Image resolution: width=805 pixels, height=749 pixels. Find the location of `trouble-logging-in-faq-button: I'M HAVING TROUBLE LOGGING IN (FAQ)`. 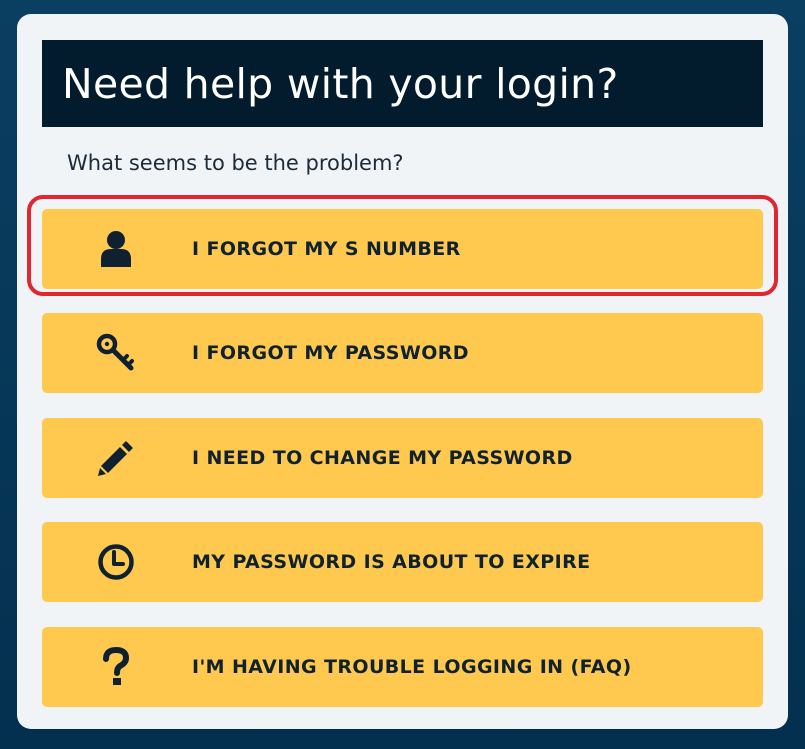

trouble-logging-in-faq-button: I'M HAVING TROUBLE LOGGING IN (FAQ) is located at coordinates (402, 667).